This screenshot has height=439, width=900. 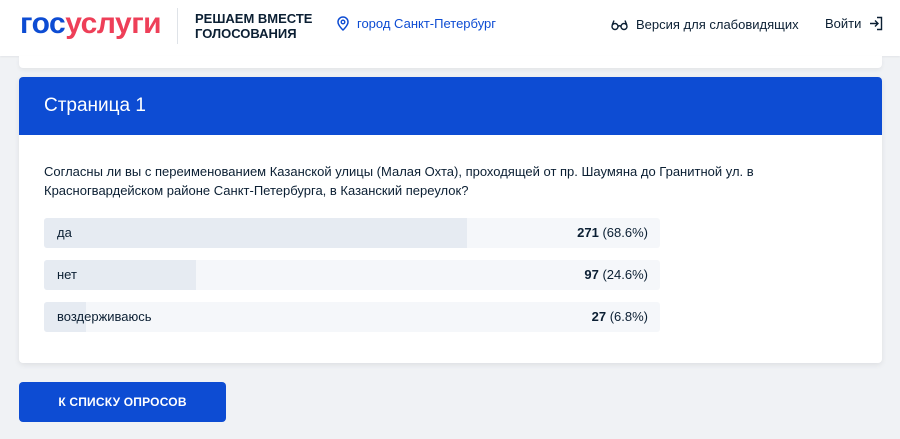 I want to click on low-vision-label: Версия для слабовидящих, so click(x=717, y=24).